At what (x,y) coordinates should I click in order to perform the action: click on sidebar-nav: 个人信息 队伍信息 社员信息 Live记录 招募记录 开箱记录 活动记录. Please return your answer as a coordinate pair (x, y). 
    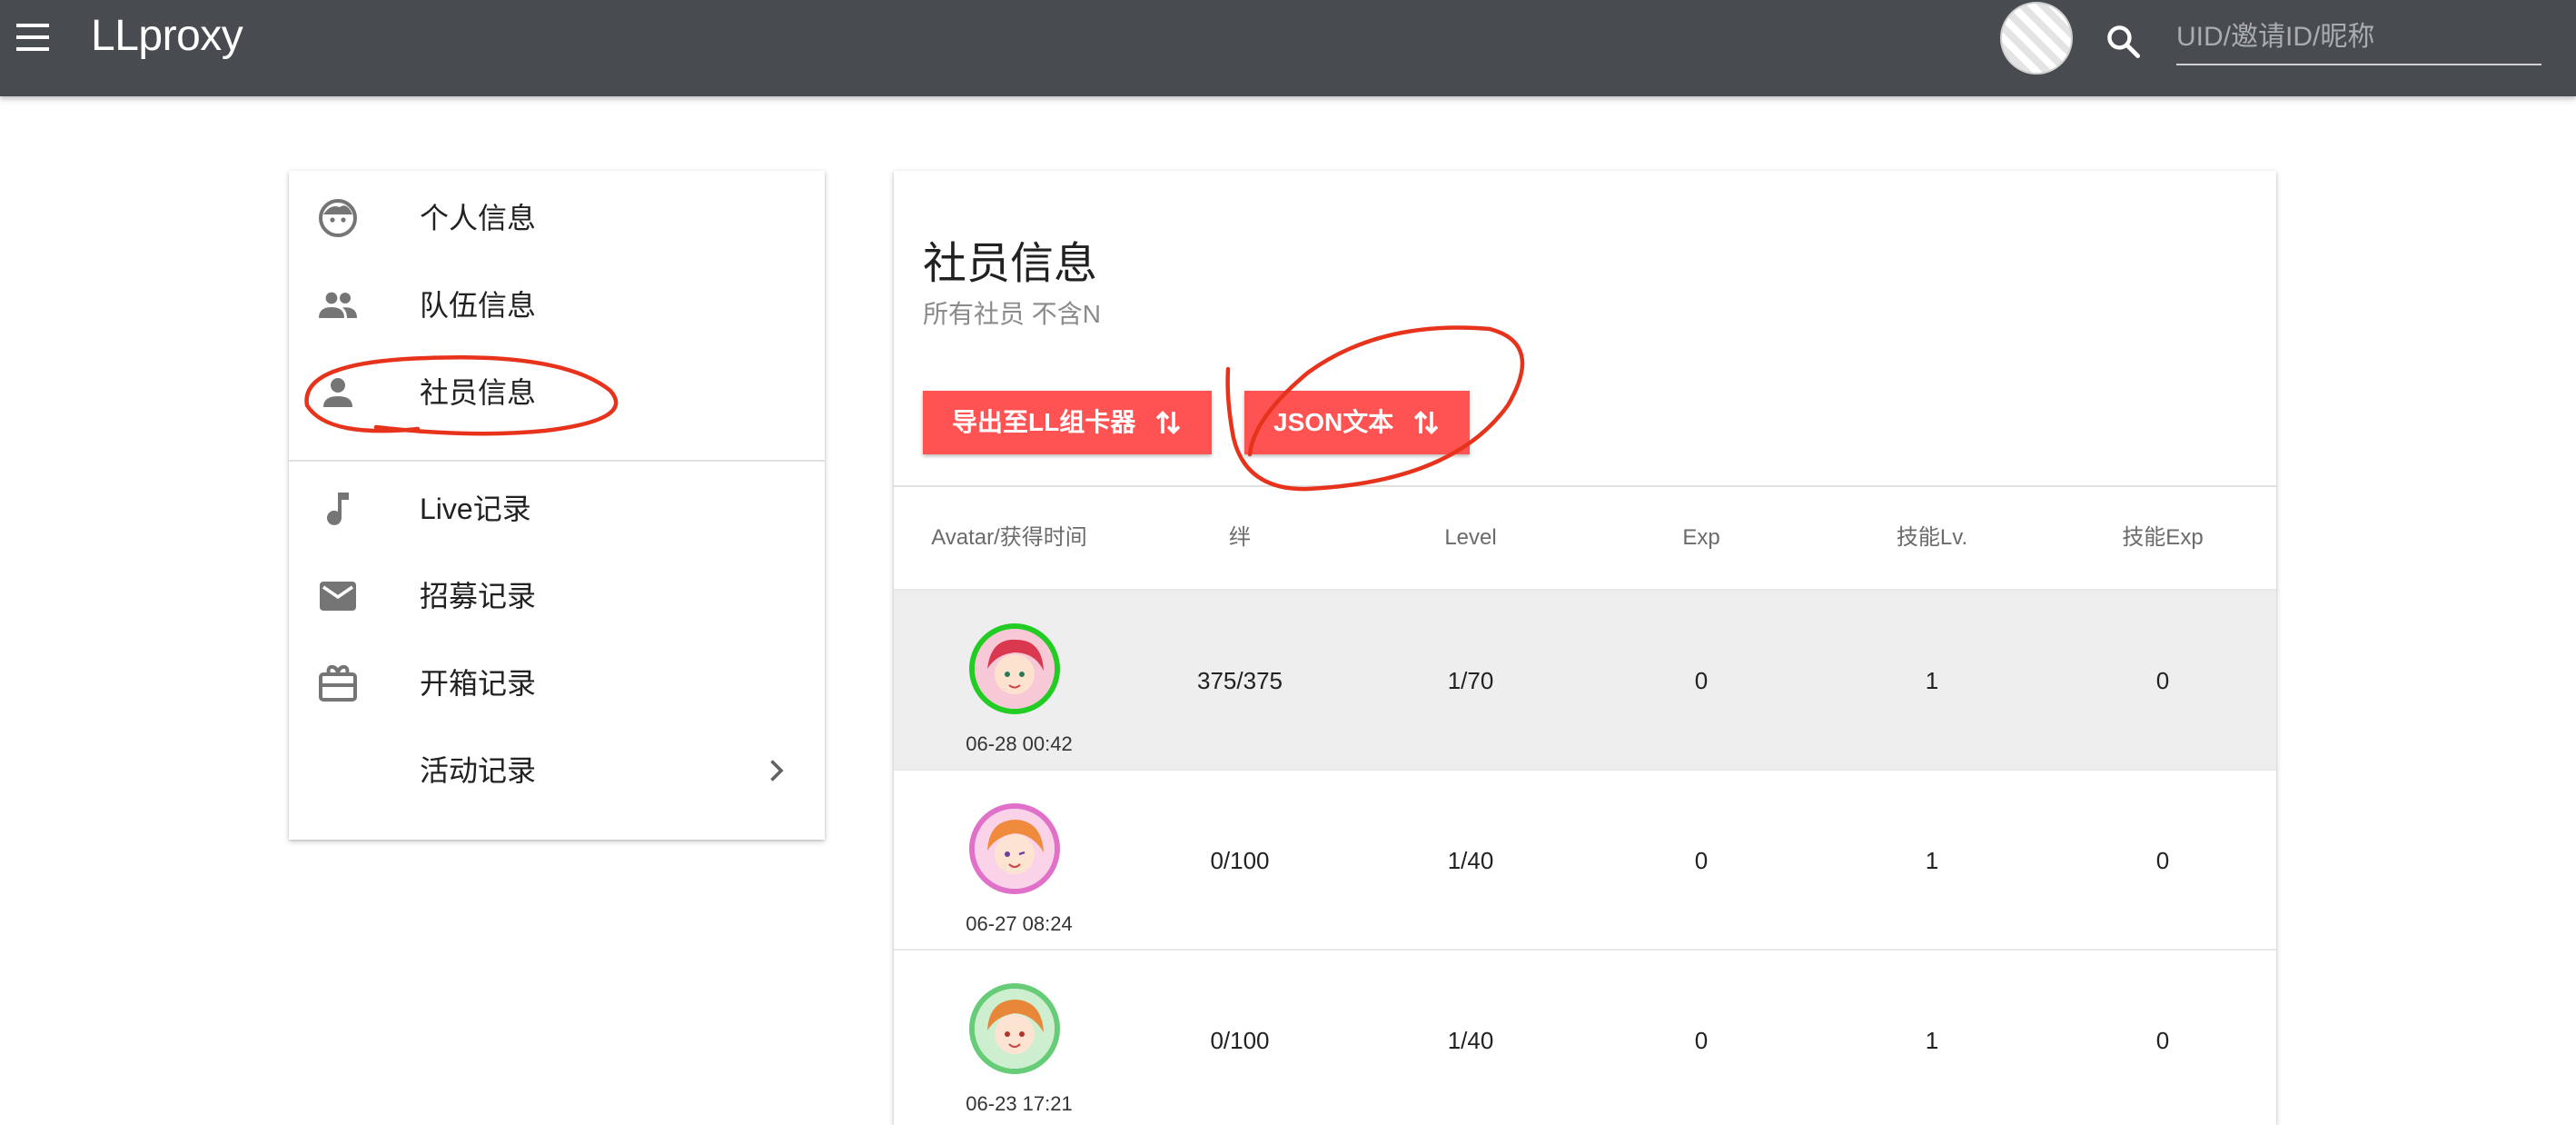
    Looking at the image, I should click on (557, 505).